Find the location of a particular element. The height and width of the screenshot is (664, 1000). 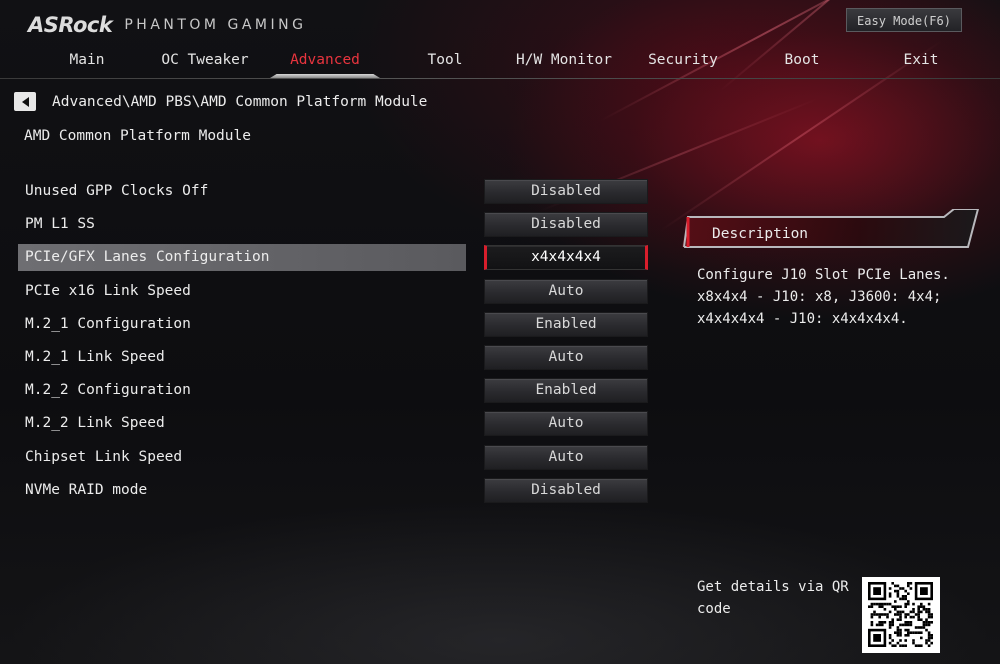

setting-row-m2-2-link-speed: M.2_2 Link Speed is located at coordinates (242, 423).